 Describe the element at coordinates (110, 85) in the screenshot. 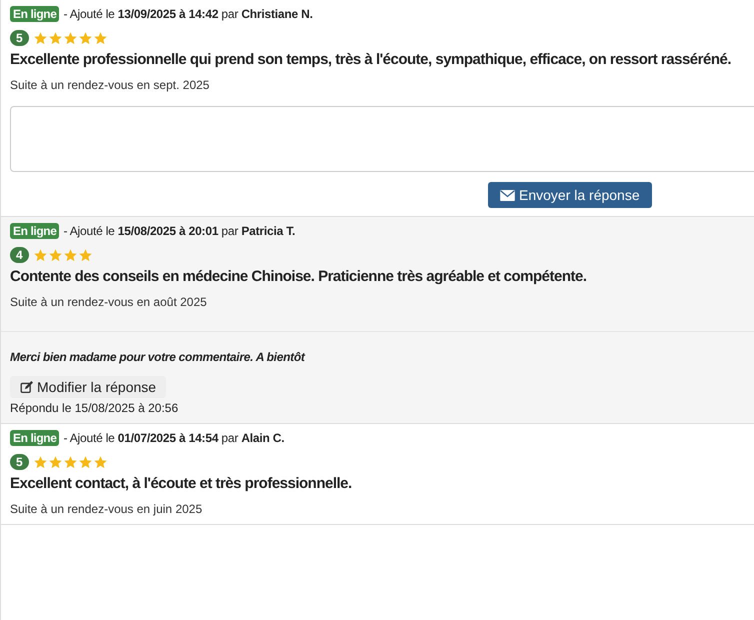

I see `review-context: Suite à un rendez-vous en sept. 2025` at that location.